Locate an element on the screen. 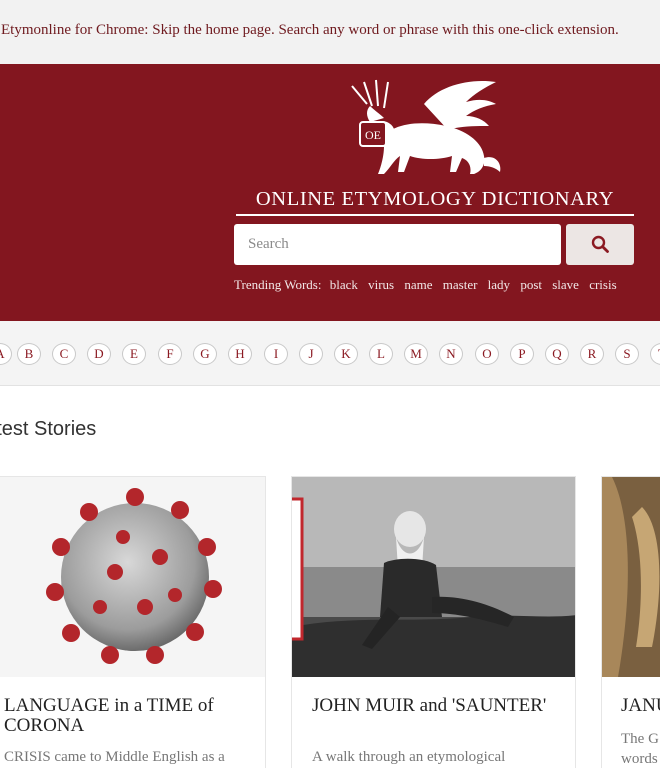 The image size is (660, 768). story-title: LANGUAGE in a TIME of CORONA is located at coordinates (129, 716).